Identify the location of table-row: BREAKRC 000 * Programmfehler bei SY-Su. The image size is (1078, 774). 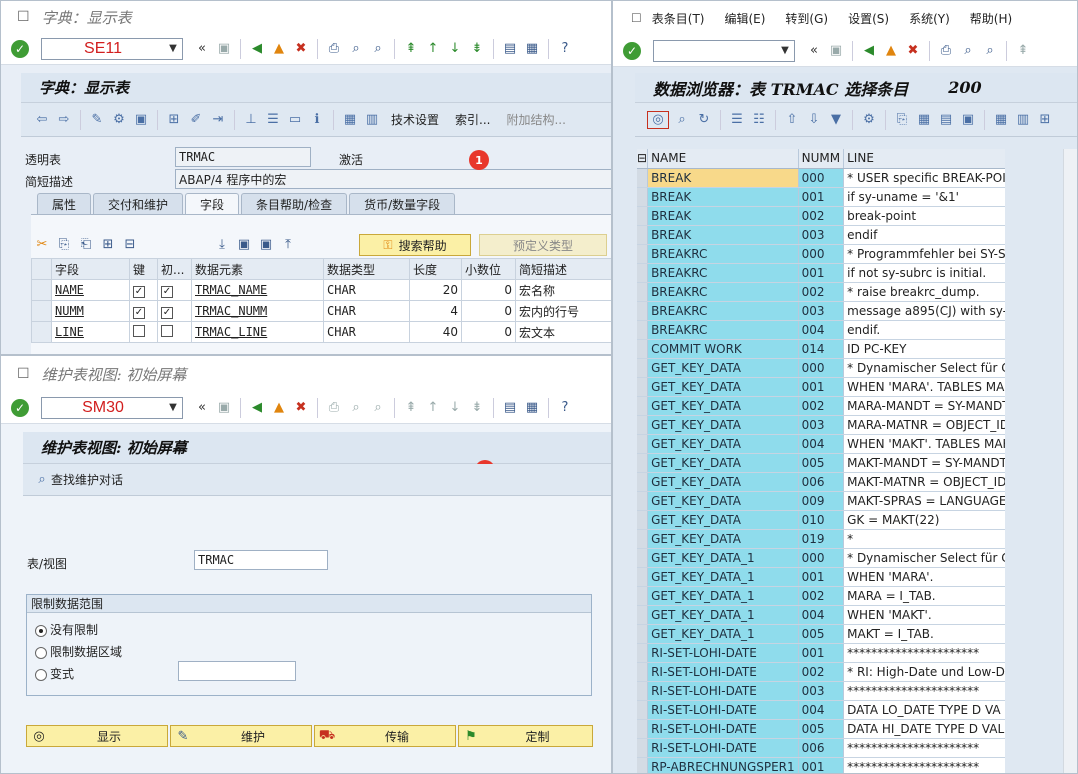
(825, 254).